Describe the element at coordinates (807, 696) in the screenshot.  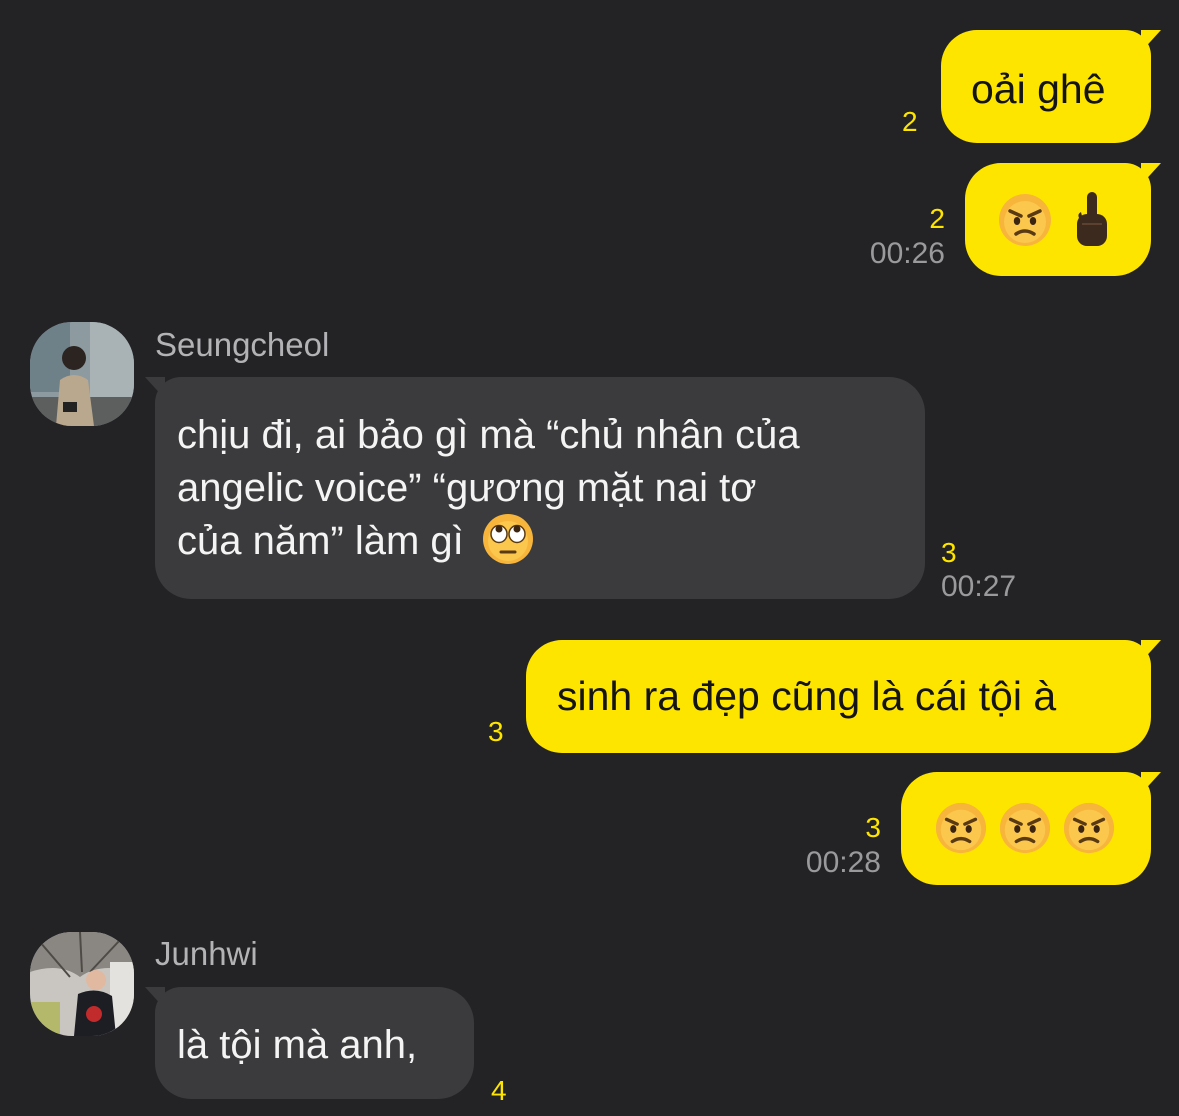
I see `message-text: sinh ra đẹp cũng là cái tội à` at that location.